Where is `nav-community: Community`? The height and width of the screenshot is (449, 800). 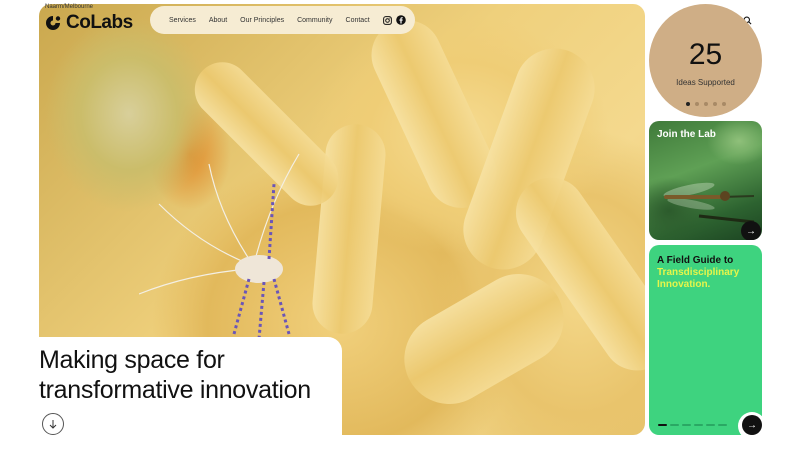 nav-community: Community is located at coordinates (314, 20).